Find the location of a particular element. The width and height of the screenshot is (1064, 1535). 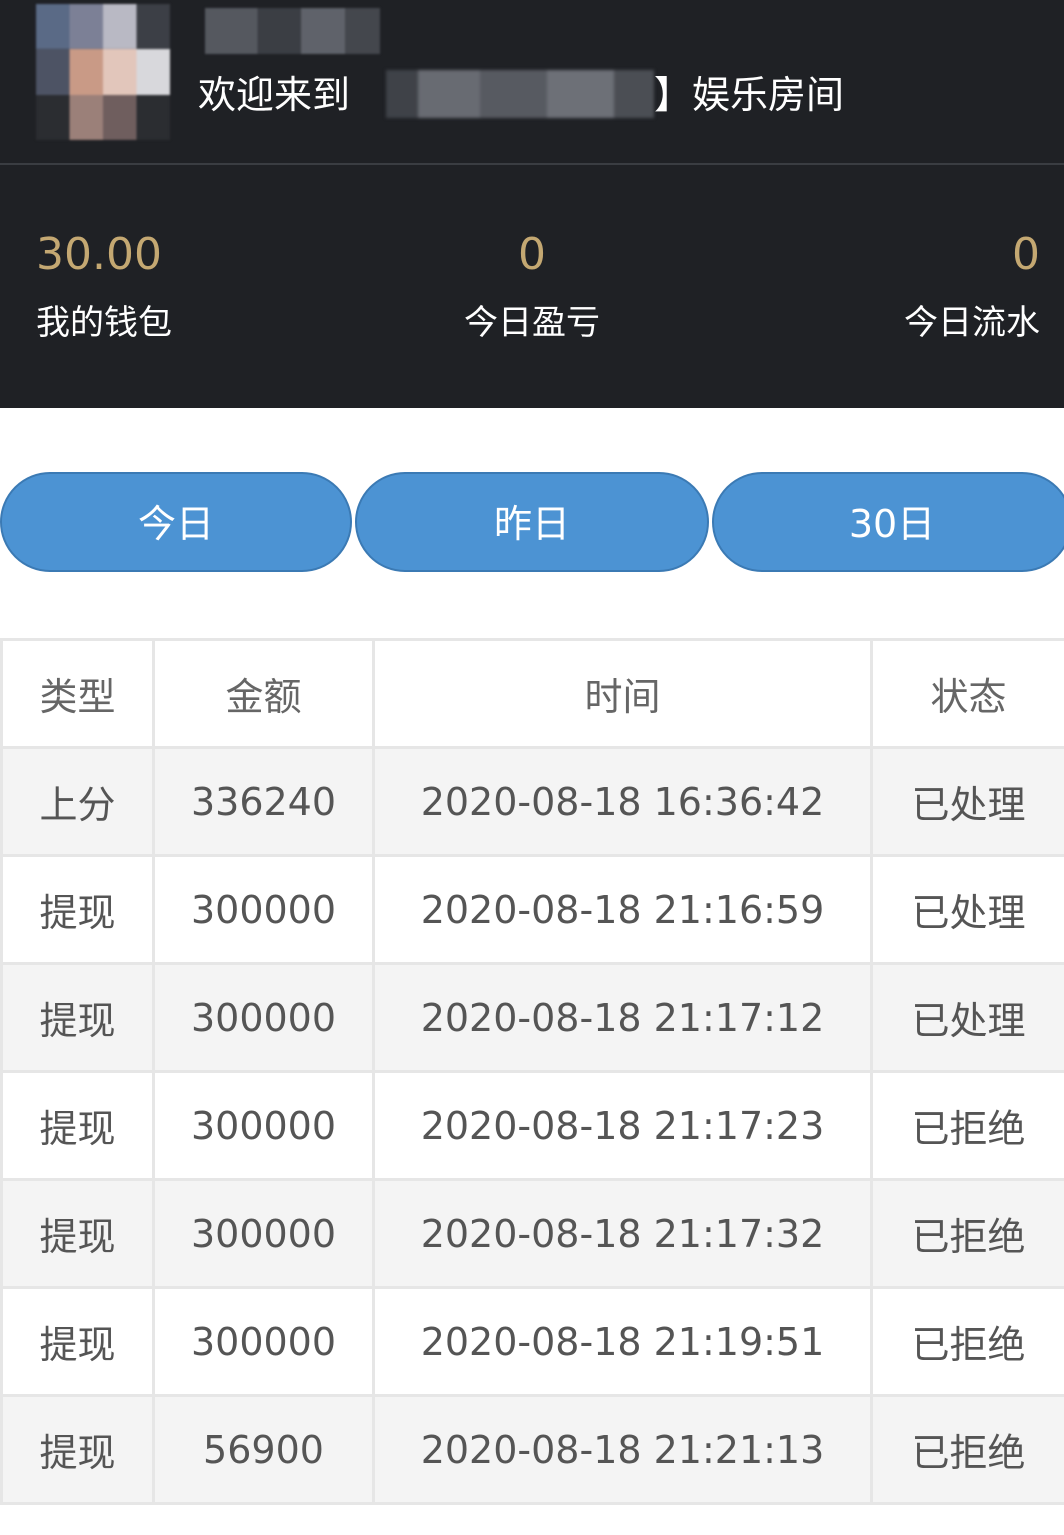

cell-time: 2020-08-18 21:21:13 is located at coordinates (622, 1449).